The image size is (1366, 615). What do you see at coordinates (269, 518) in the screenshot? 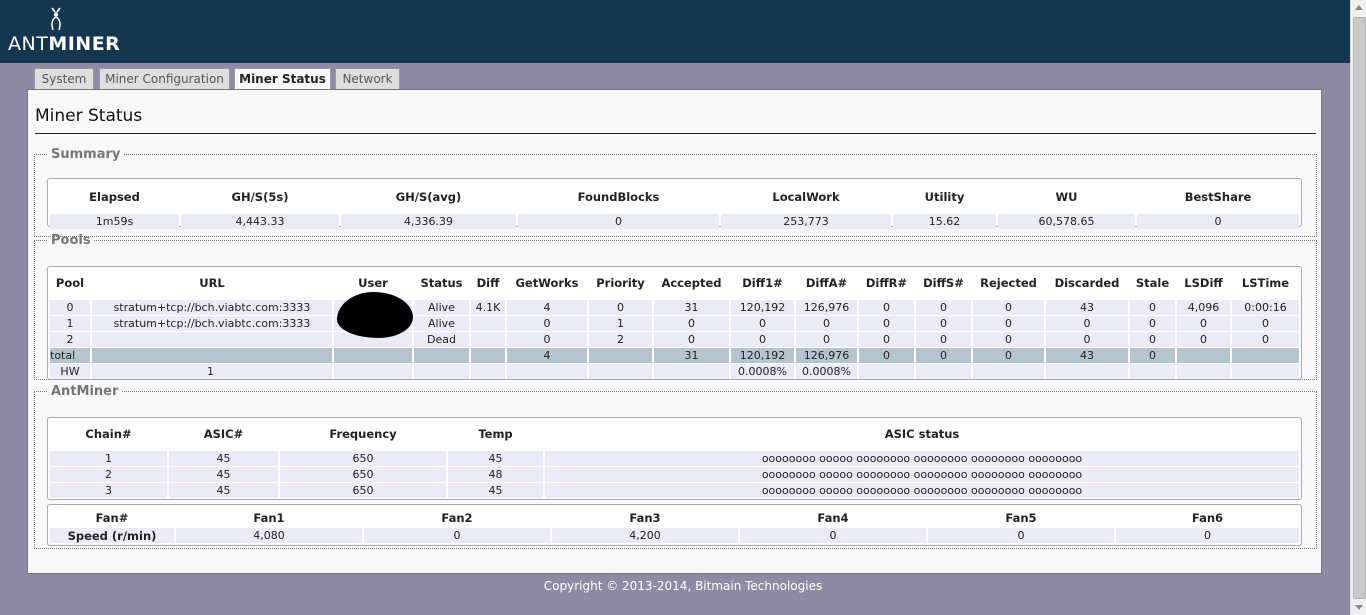
I see `fan-header: Fan1` at bounding box center [269, 518].